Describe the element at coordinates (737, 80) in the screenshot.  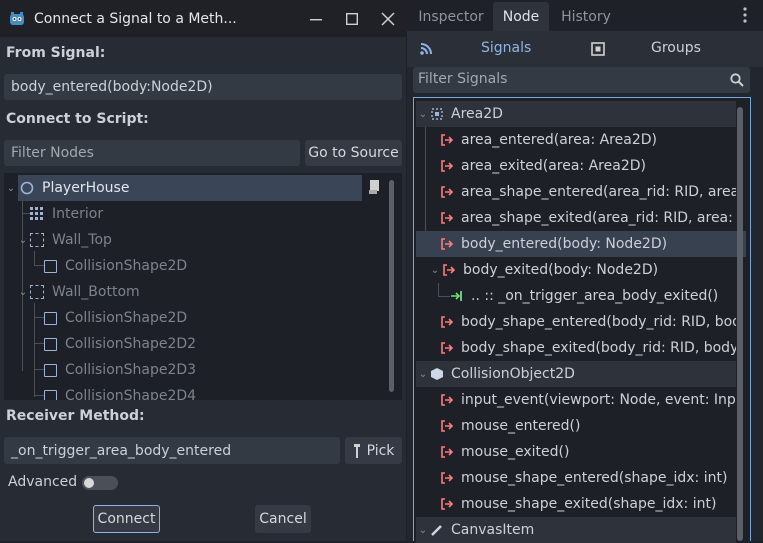
I see `search-icon` at that location.